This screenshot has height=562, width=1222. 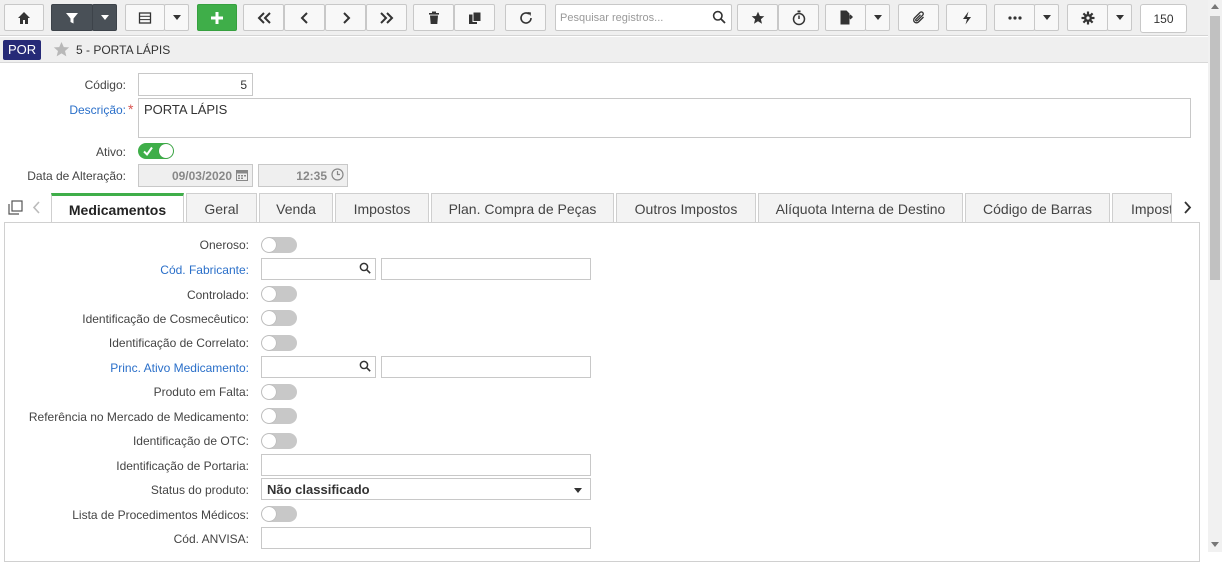 What do you see at coordinates (156, 151) in the screenshot?
I see `ativo-toggle` at bounding box center [156, 151].